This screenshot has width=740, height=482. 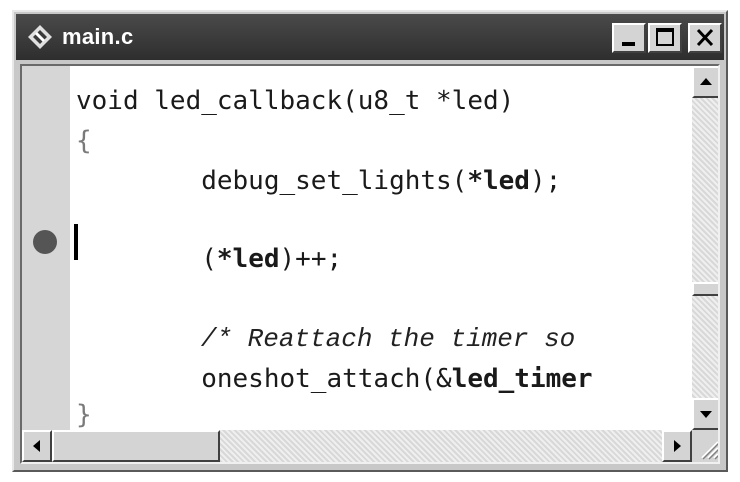 I want to click on breakpoint-gutter, so click(x=46, y=248).